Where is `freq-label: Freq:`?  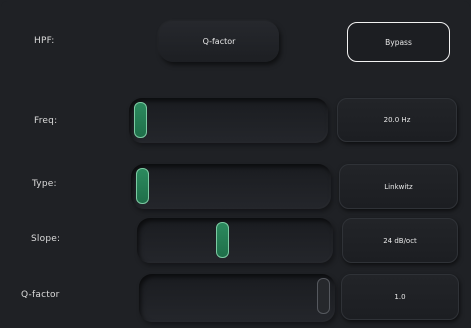
freq-label: Freq: is located at coordinates (46, 121).